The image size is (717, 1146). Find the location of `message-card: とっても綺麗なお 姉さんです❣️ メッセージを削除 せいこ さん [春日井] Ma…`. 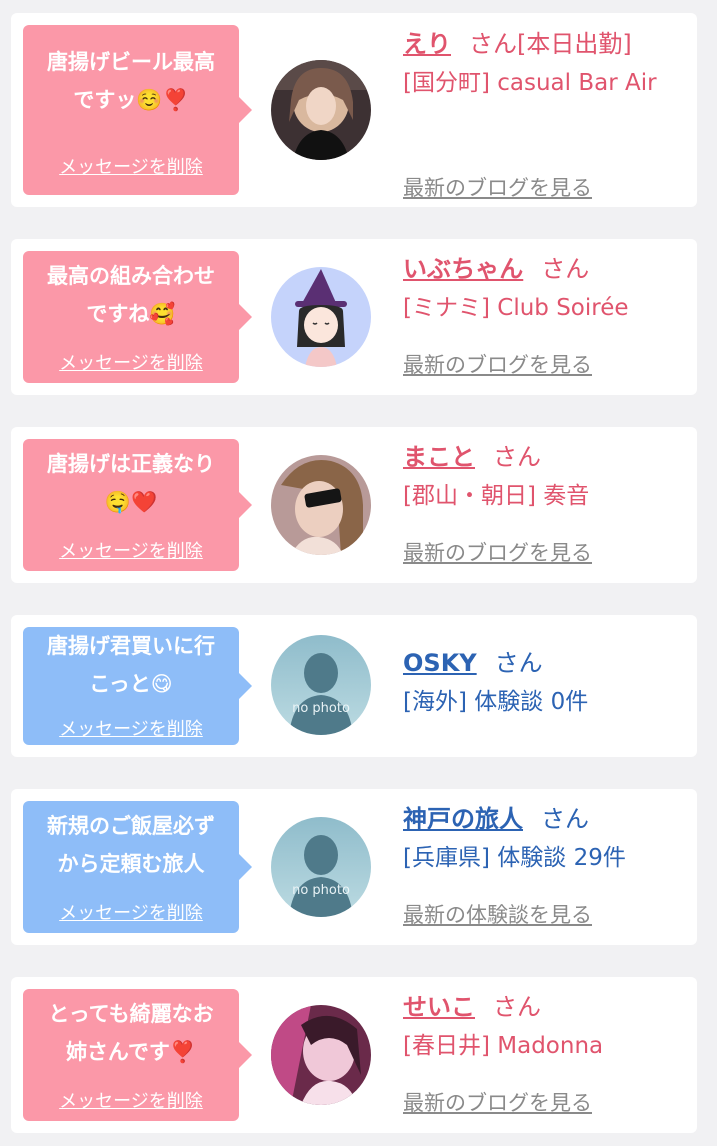

message-card: とっても綺麗なお 姉さんです❣️ メッセージを削除 せいこ さん [春日井] Ma… is located at coordinates (354, 1055).